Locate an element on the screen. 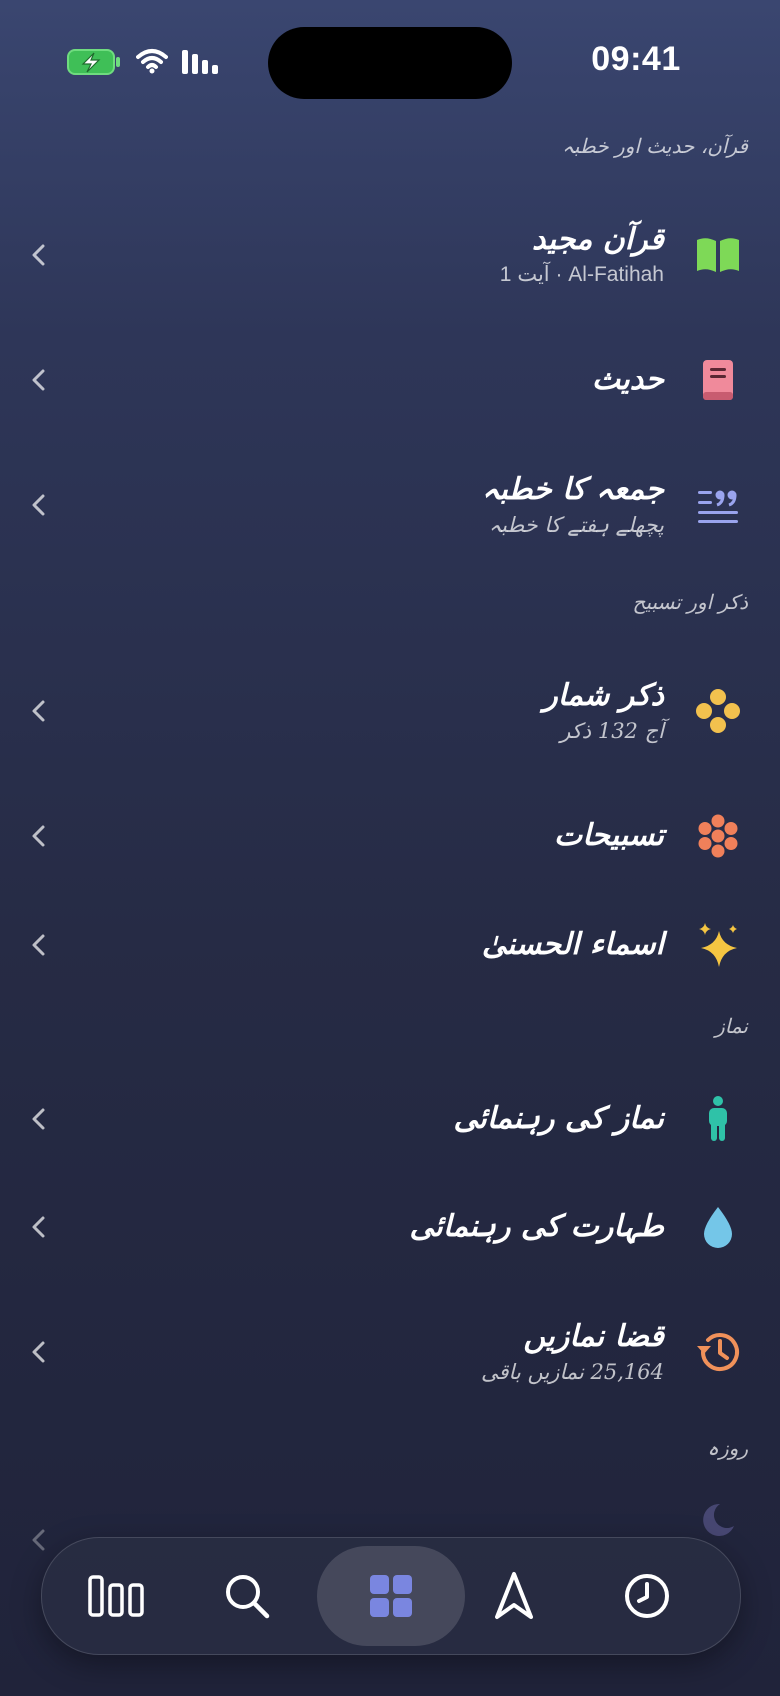 The width and height of the screenshot is (780, 1696). battery-charging-icon is located at coordinates (93, 62).